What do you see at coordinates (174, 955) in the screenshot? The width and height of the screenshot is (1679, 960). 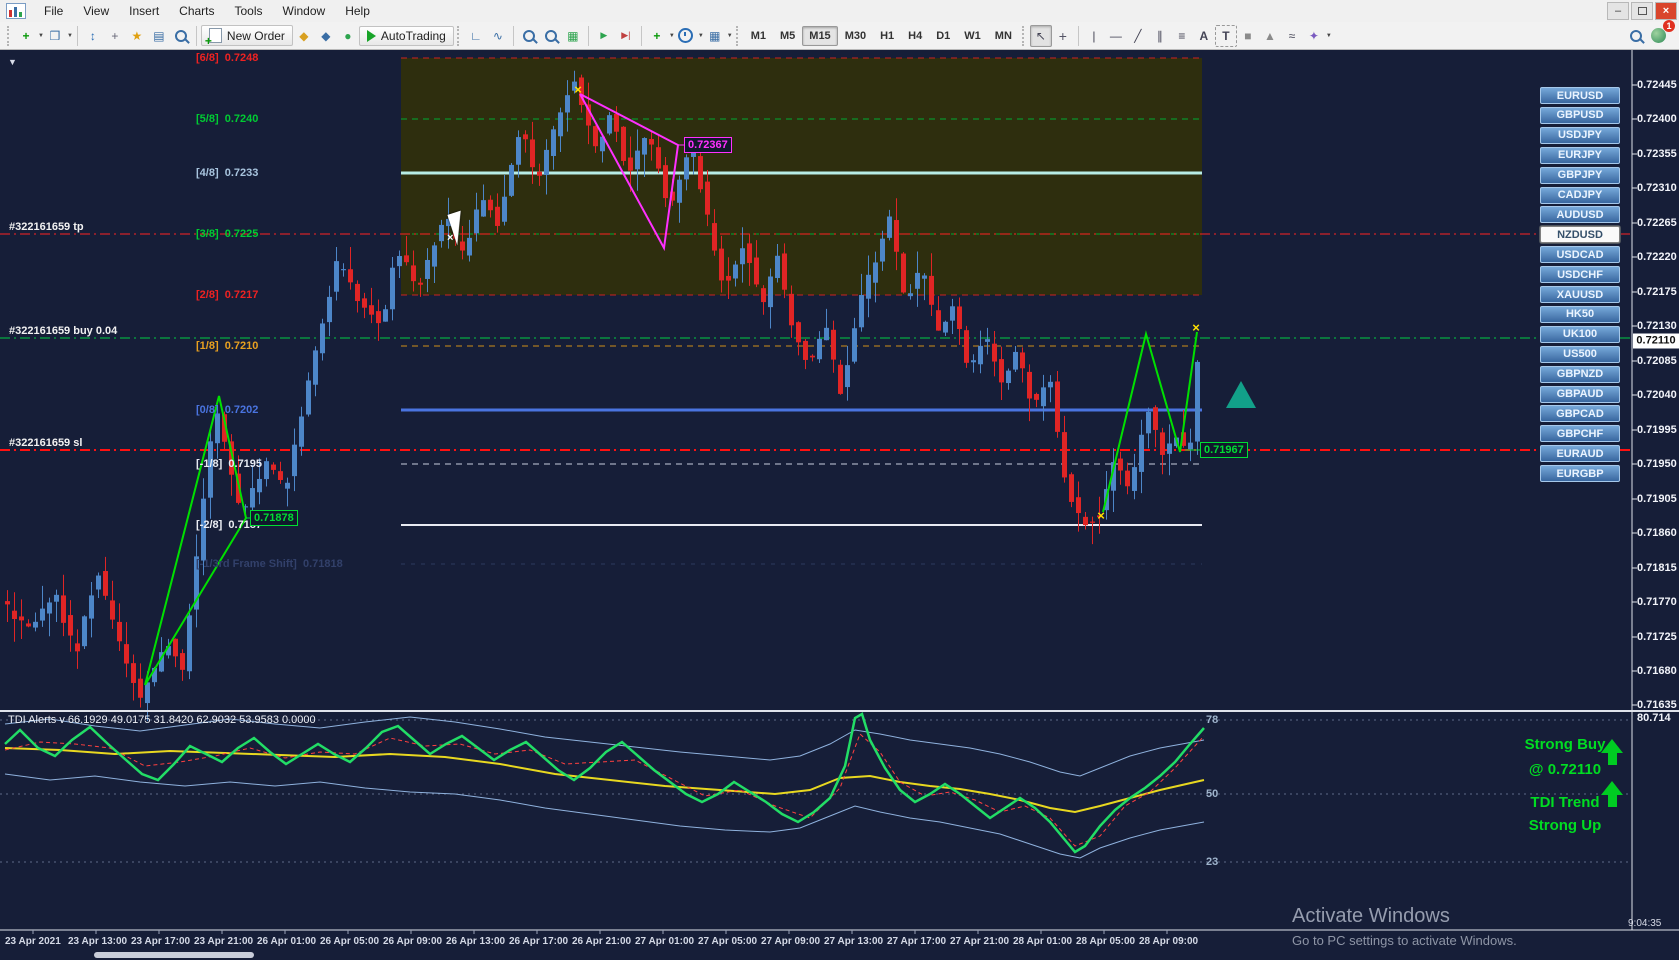 I see `horizontal-scrollbar-thumb` at bounding box center [174, 955].